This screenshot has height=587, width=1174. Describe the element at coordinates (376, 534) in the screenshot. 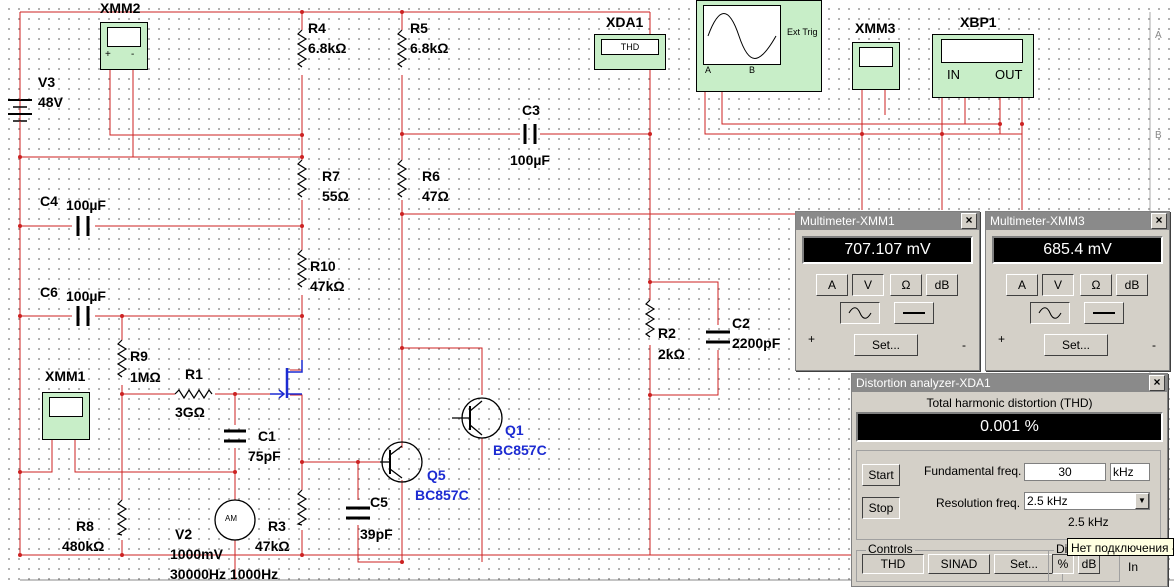

I see `c5-value: 39pF` at that location.